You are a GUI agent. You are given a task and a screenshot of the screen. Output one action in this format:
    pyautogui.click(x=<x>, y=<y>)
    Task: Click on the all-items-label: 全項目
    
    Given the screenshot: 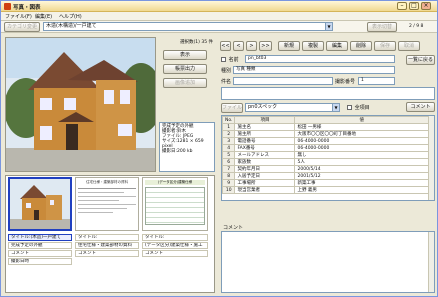 What is the action you would take?
    pyautogui.click(x=362, y=108)
    